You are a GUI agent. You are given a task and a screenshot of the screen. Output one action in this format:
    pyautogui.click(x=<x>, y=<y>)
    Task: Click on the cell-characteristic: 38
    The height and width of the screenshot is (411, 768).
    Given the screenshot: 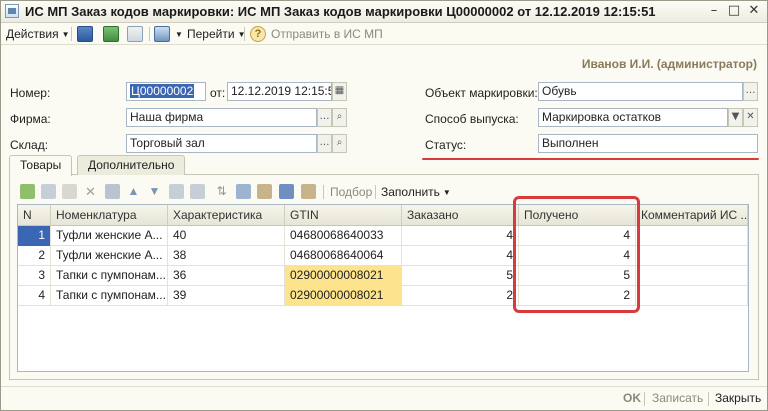 What is the action you would take?
    pyautogui.click(x=226, y=256)
    